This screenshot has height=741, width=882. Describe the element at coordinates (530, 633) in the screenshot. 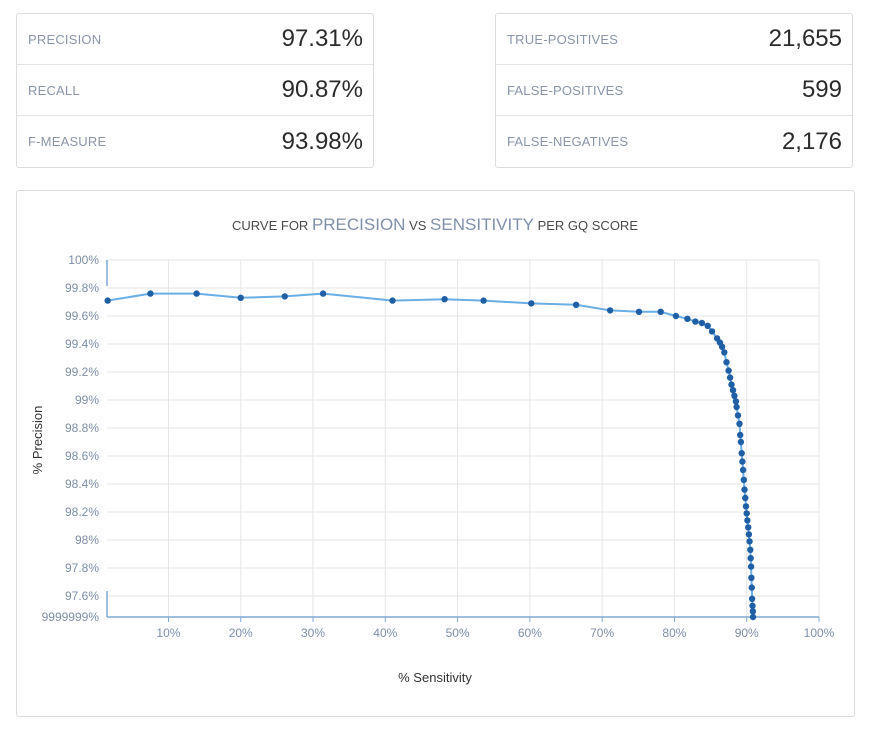

I see `x-tick-label: 60%` at that location.